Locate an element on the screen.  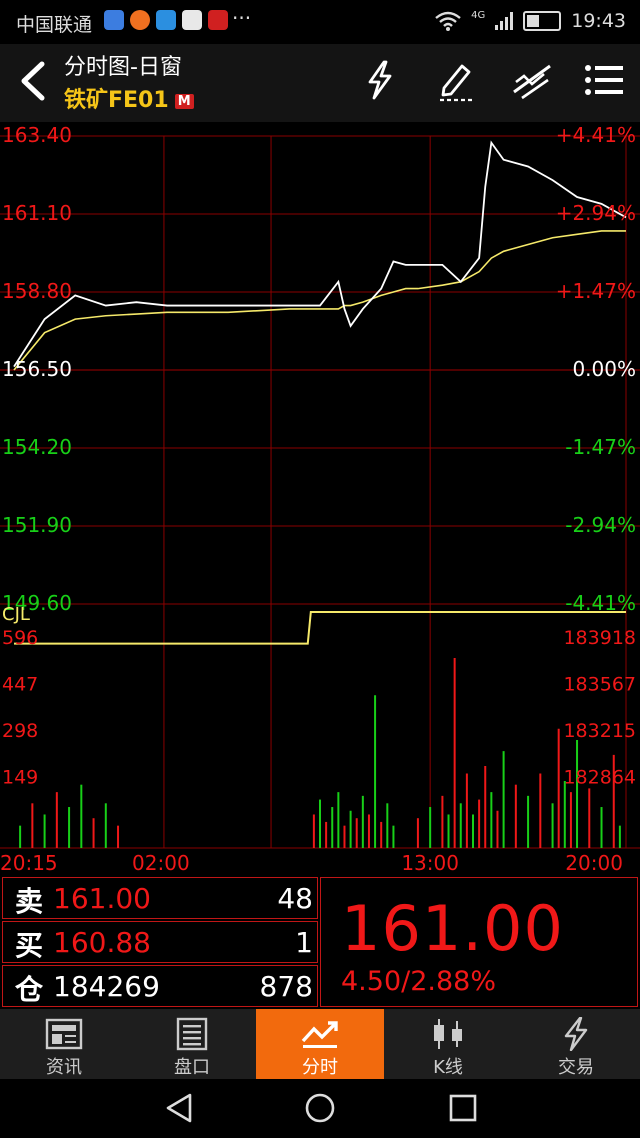
ask-row: 卖 161.00 48 is located at coordinates (160, 898).